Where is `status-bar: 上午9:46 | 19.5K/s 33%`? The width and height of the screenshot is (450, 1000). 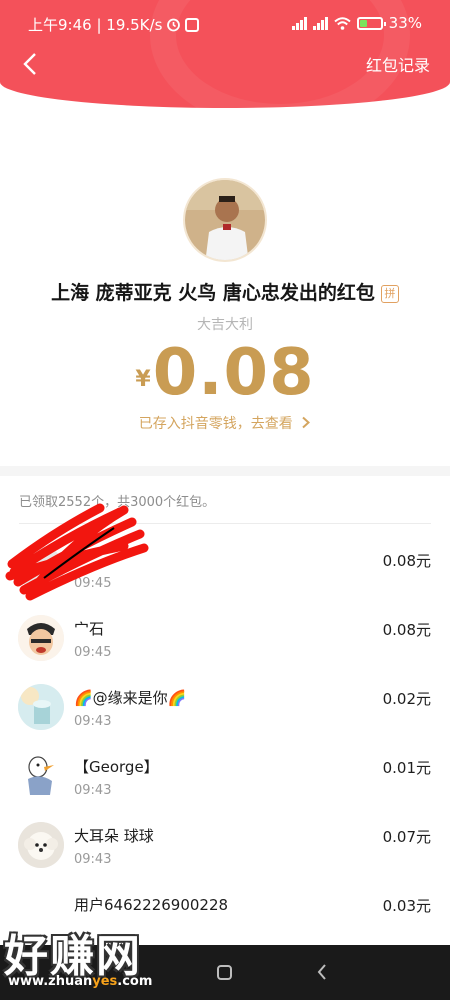
status-bar: 上午9:46 | 19.5K/s 33% is located at coordinates (225, 23).